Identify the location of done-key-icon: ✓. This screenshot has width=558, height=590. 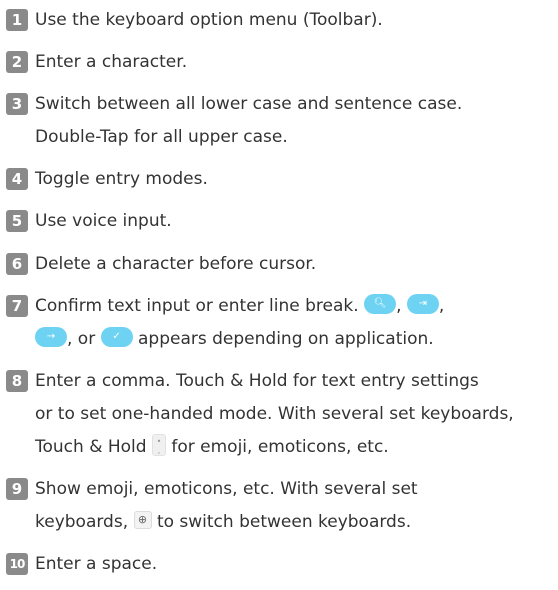
(116, 337).